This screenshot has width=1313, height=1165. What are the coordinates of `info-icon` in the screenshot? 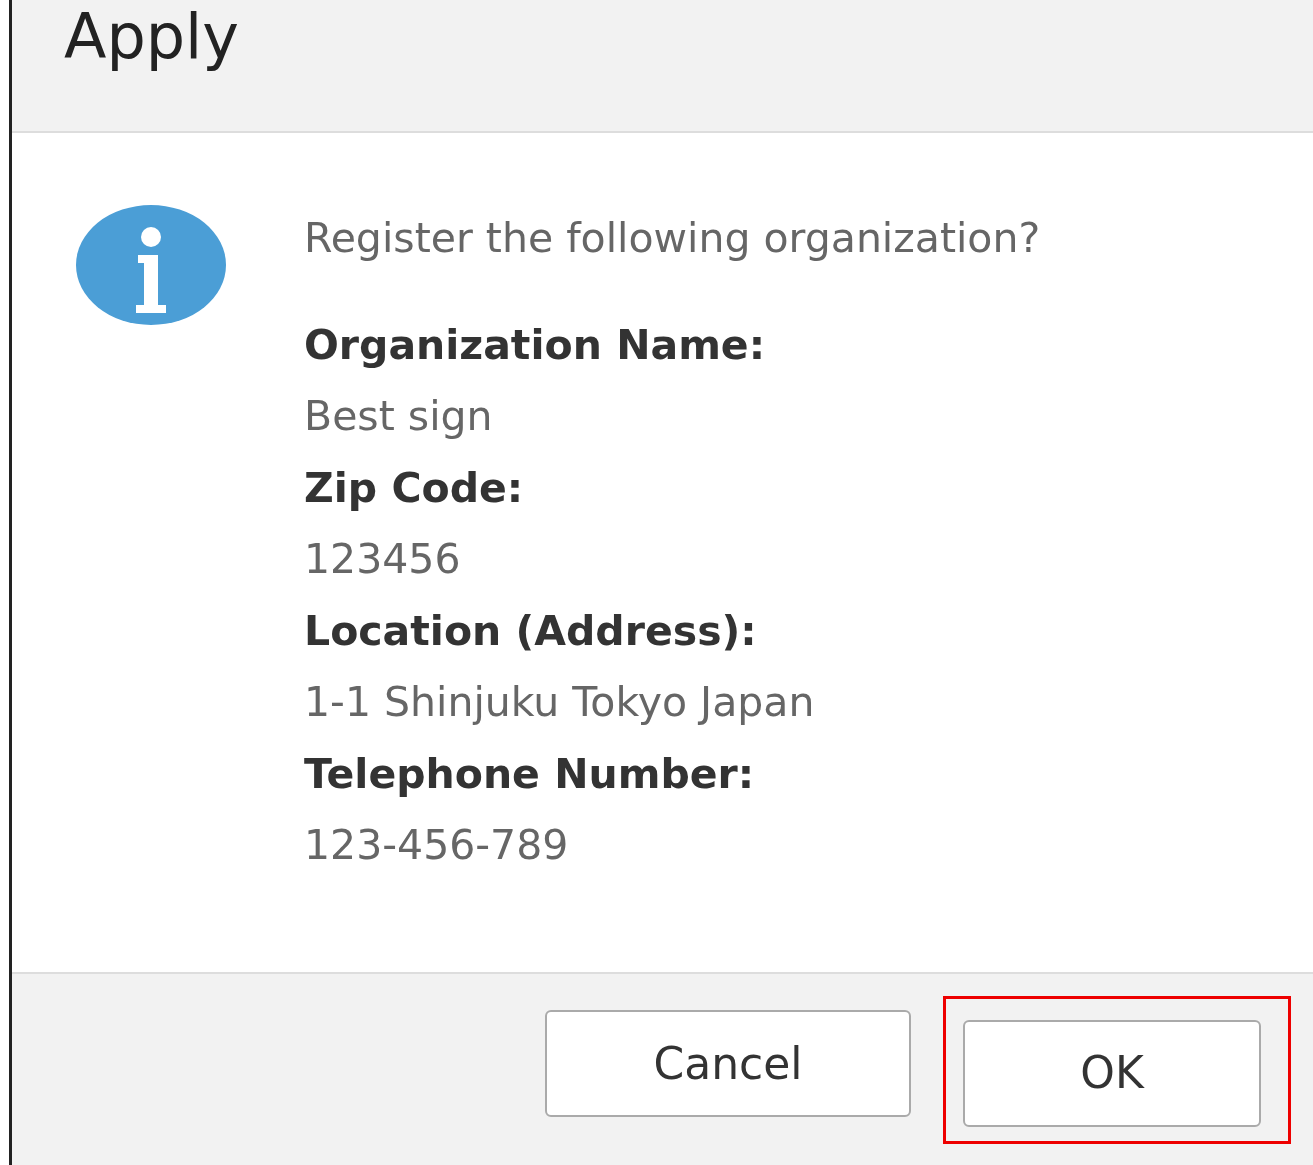 It's located at (151, 265).